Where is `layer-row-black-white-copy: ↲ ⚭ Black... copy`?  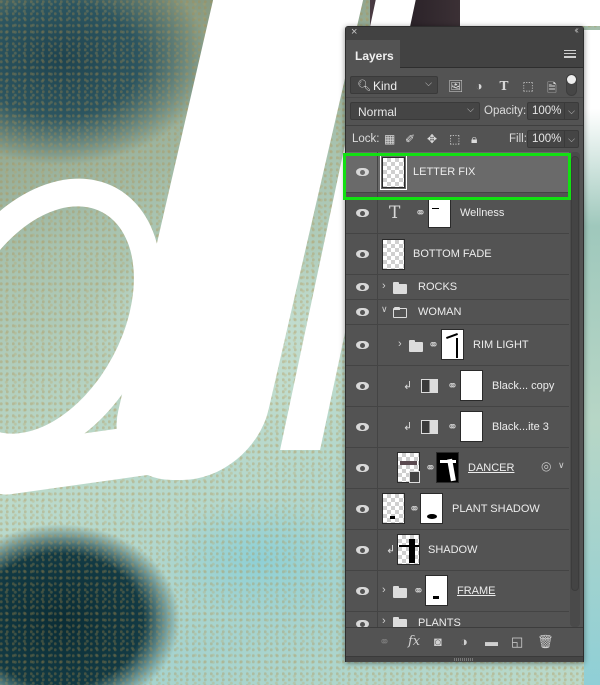
layer-row-black-white-copy: ↲ ⚭ Black... copy is located at coordinates (457, 386).